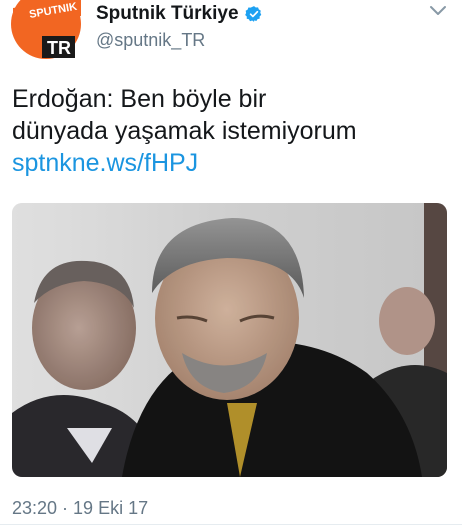  Describe the element at coordinates (80, 508) in the screenshot. I see `tweet-timestamp: 23:20 · 19 Eki 17` at that location.